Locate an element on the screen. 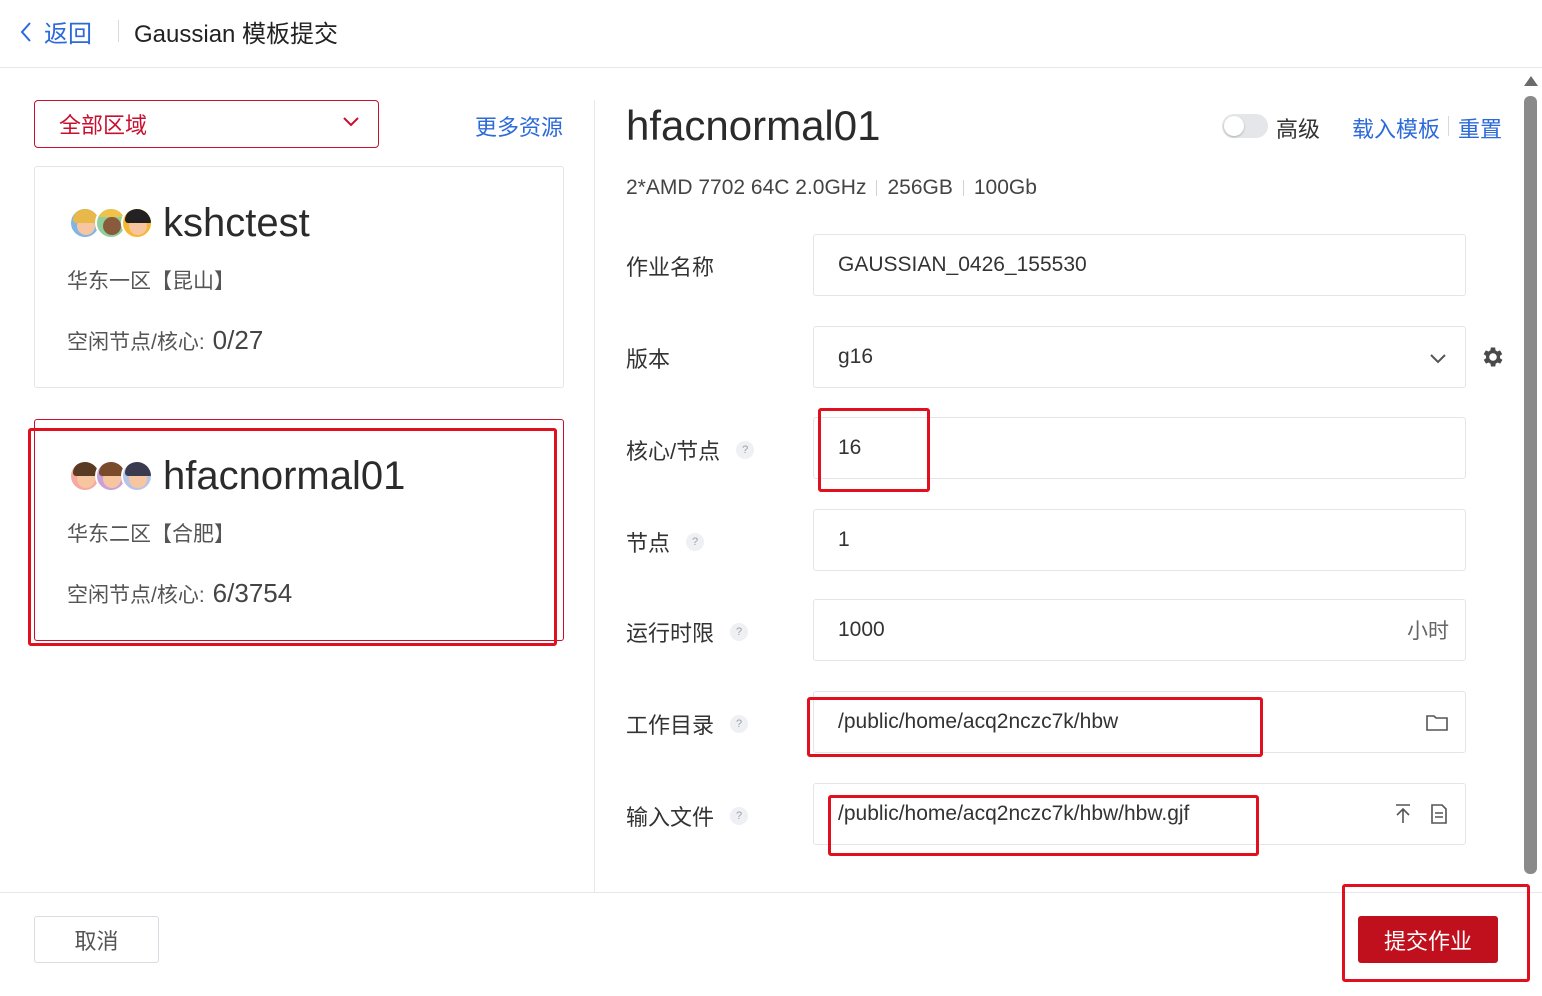 This screenshot has width=1542, height=996. gear-icon is located at coordinates (1493, 357).